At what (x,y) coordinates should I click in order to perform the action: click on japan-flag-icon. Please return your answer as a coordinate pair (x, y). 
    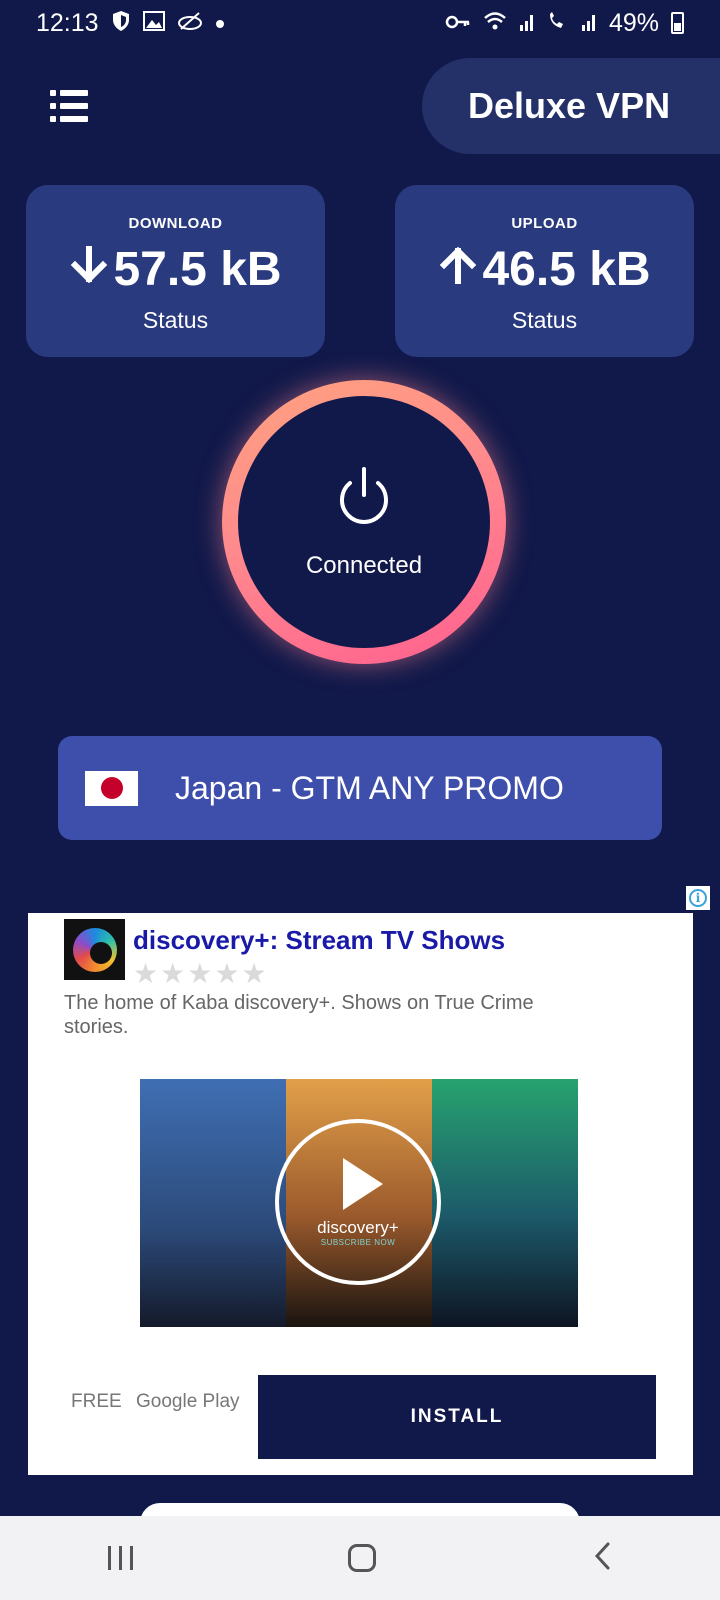
    Looking at the image, I should click on (111, 788).